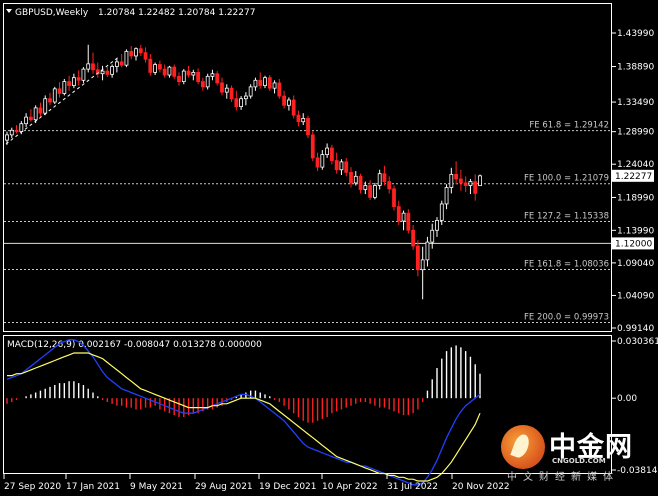  I want to click on time-tick-label: 19 Dec 2021, so click(288, 487).